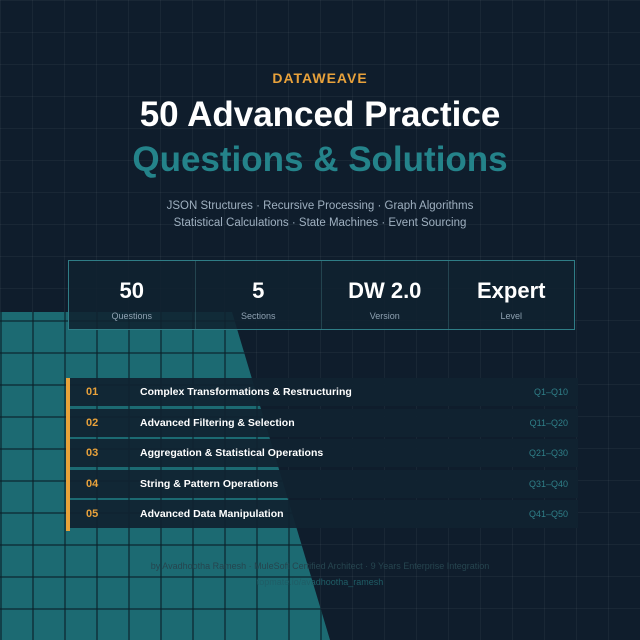  What do you see at coordinates (511, 290) in the screenshot?
I see `stat-value: Expert` at bounding box center [511, 290].